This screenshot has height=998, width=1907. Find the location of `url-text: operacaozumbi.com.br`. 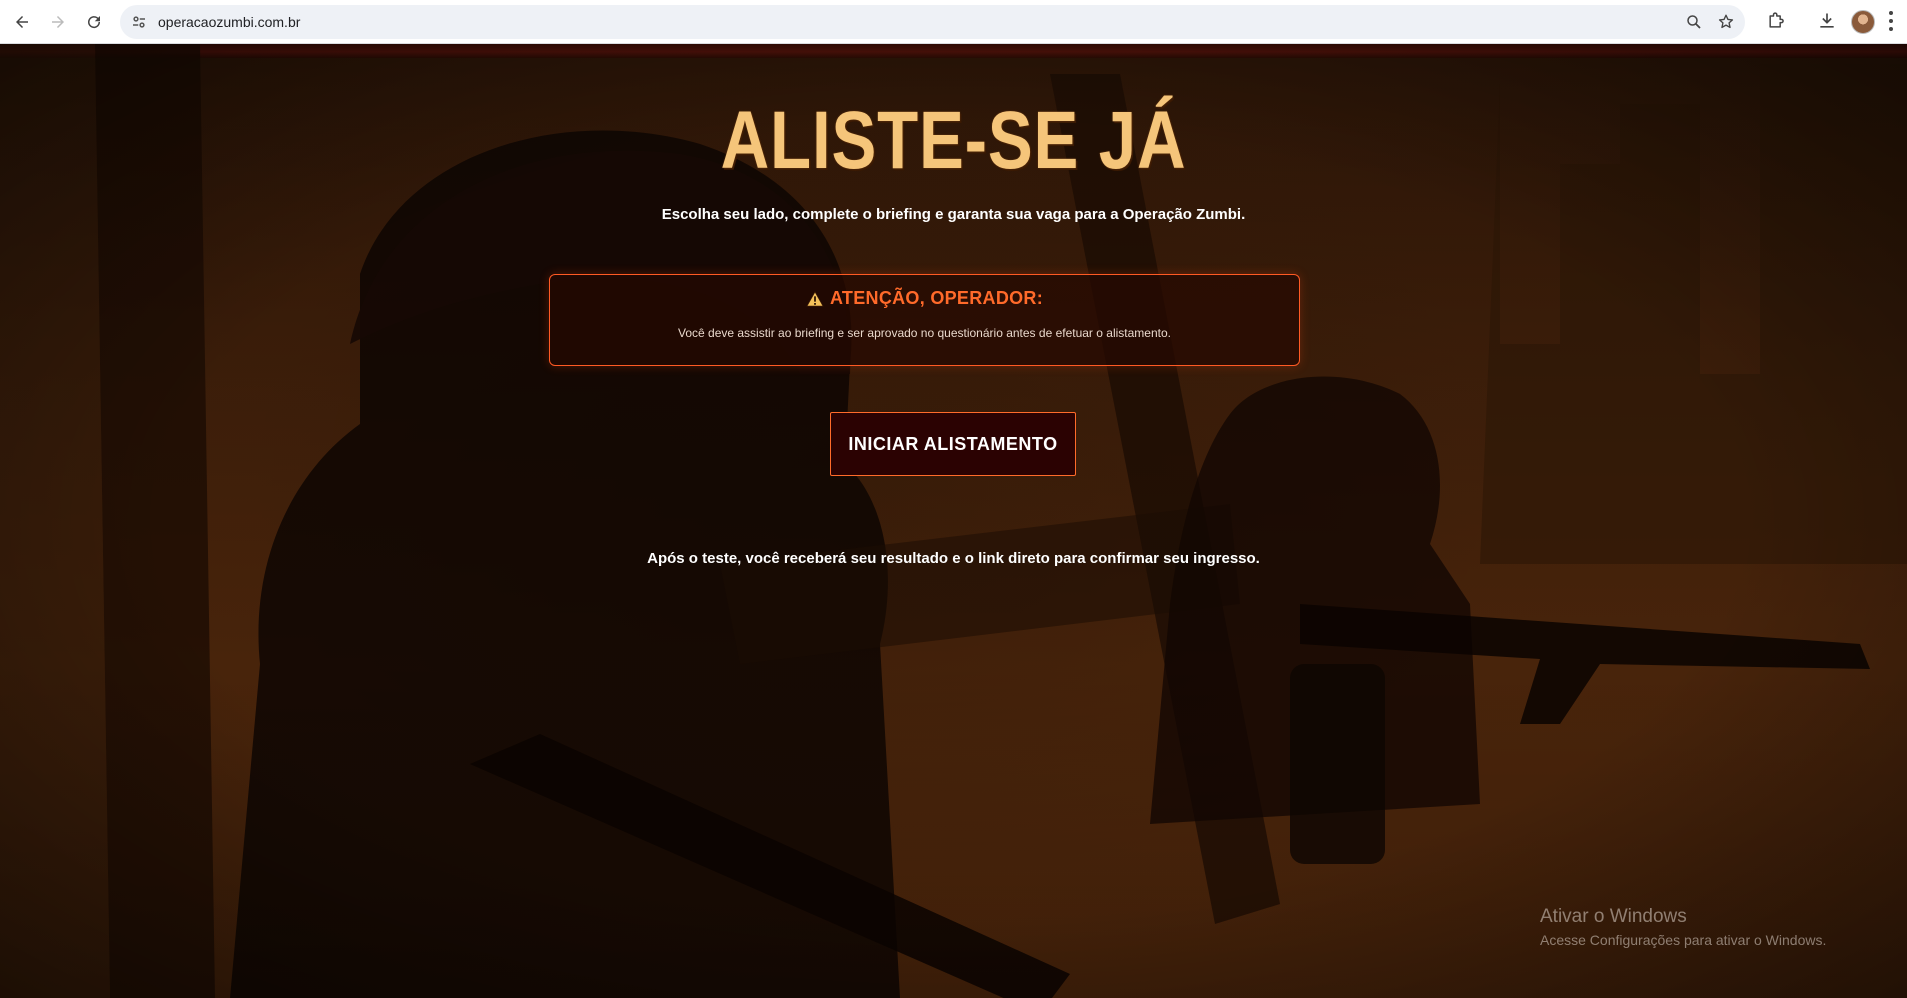

url-text: operacaozumbi.com.br is located at coordinates (229, 22).